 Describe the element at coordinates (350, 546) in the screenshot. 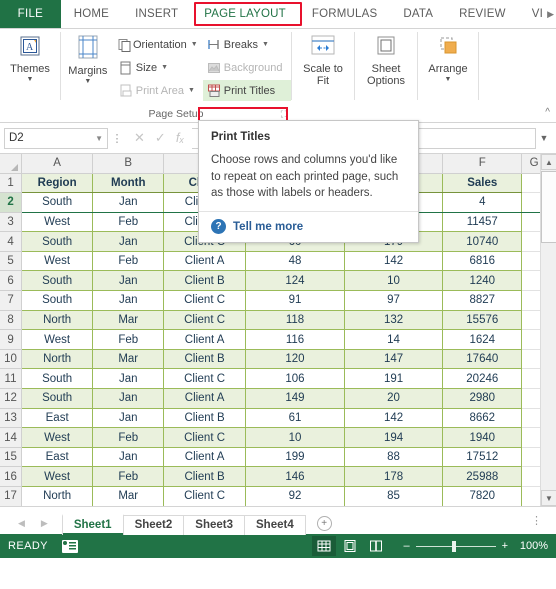

I see `view-page-layout-button` at that location.